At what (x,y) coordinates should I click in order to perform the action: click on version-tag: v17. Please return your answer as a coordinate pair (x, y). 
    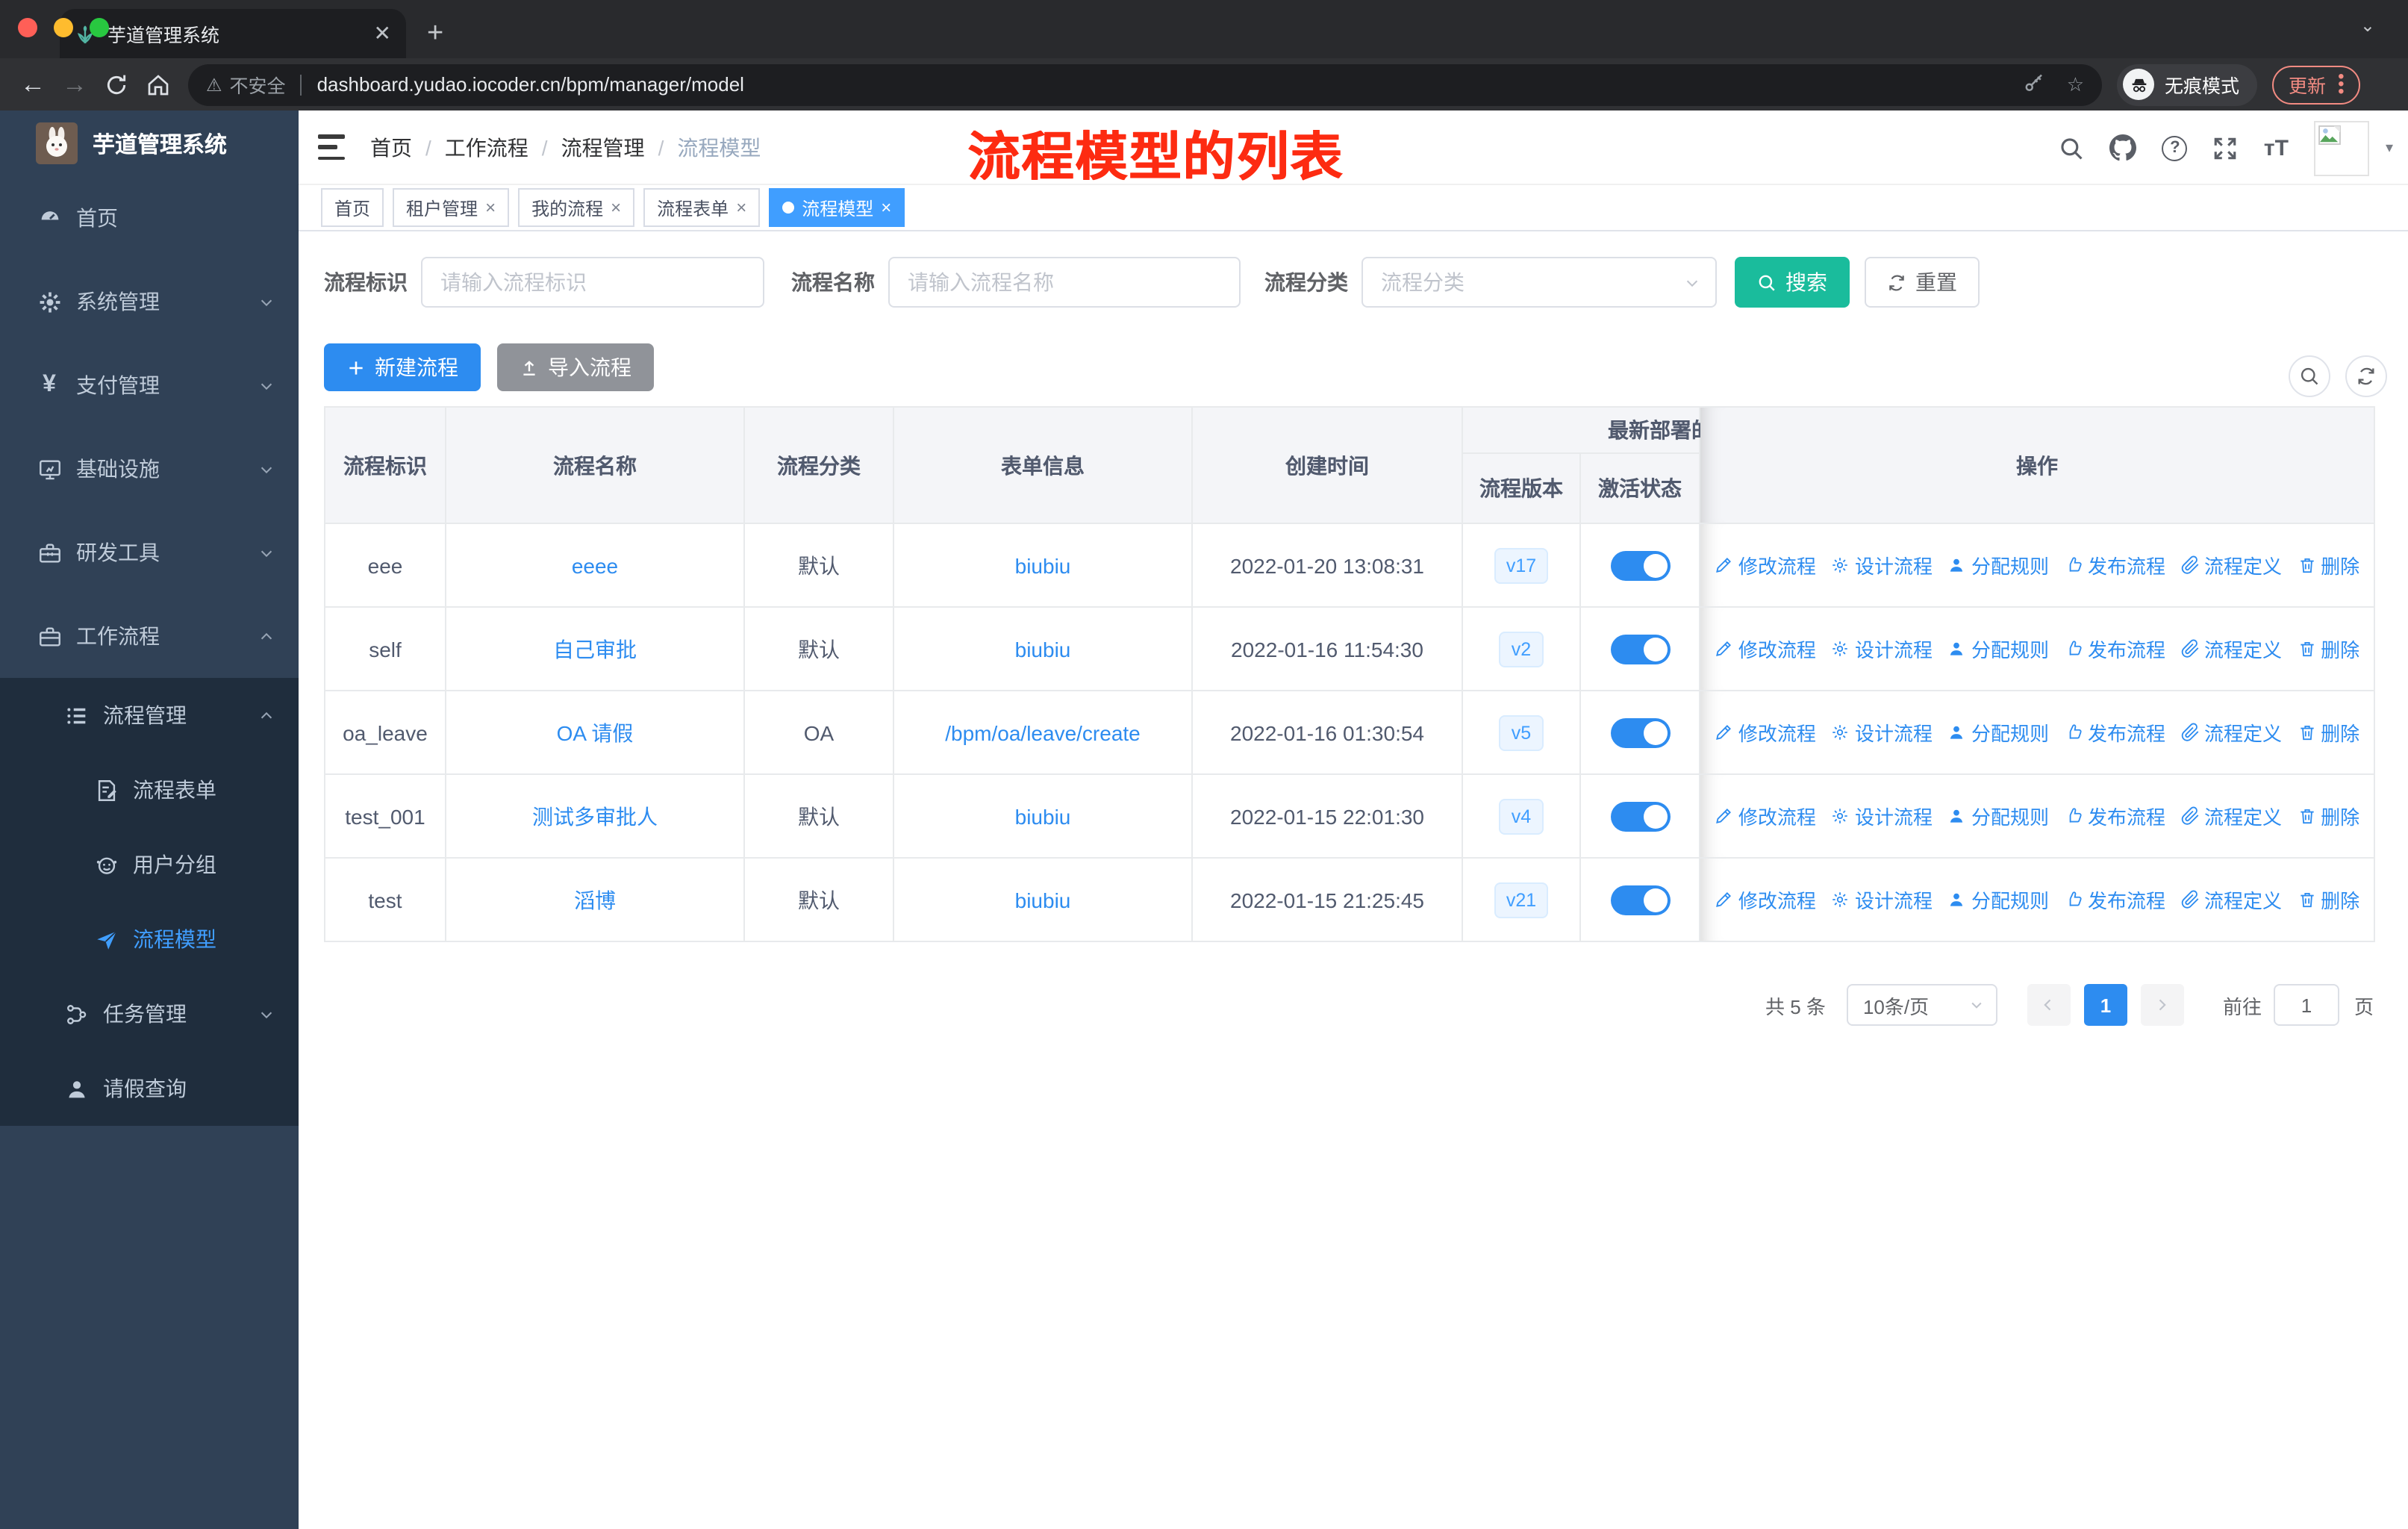
    Looking at the image, I should click on (1521, 565).